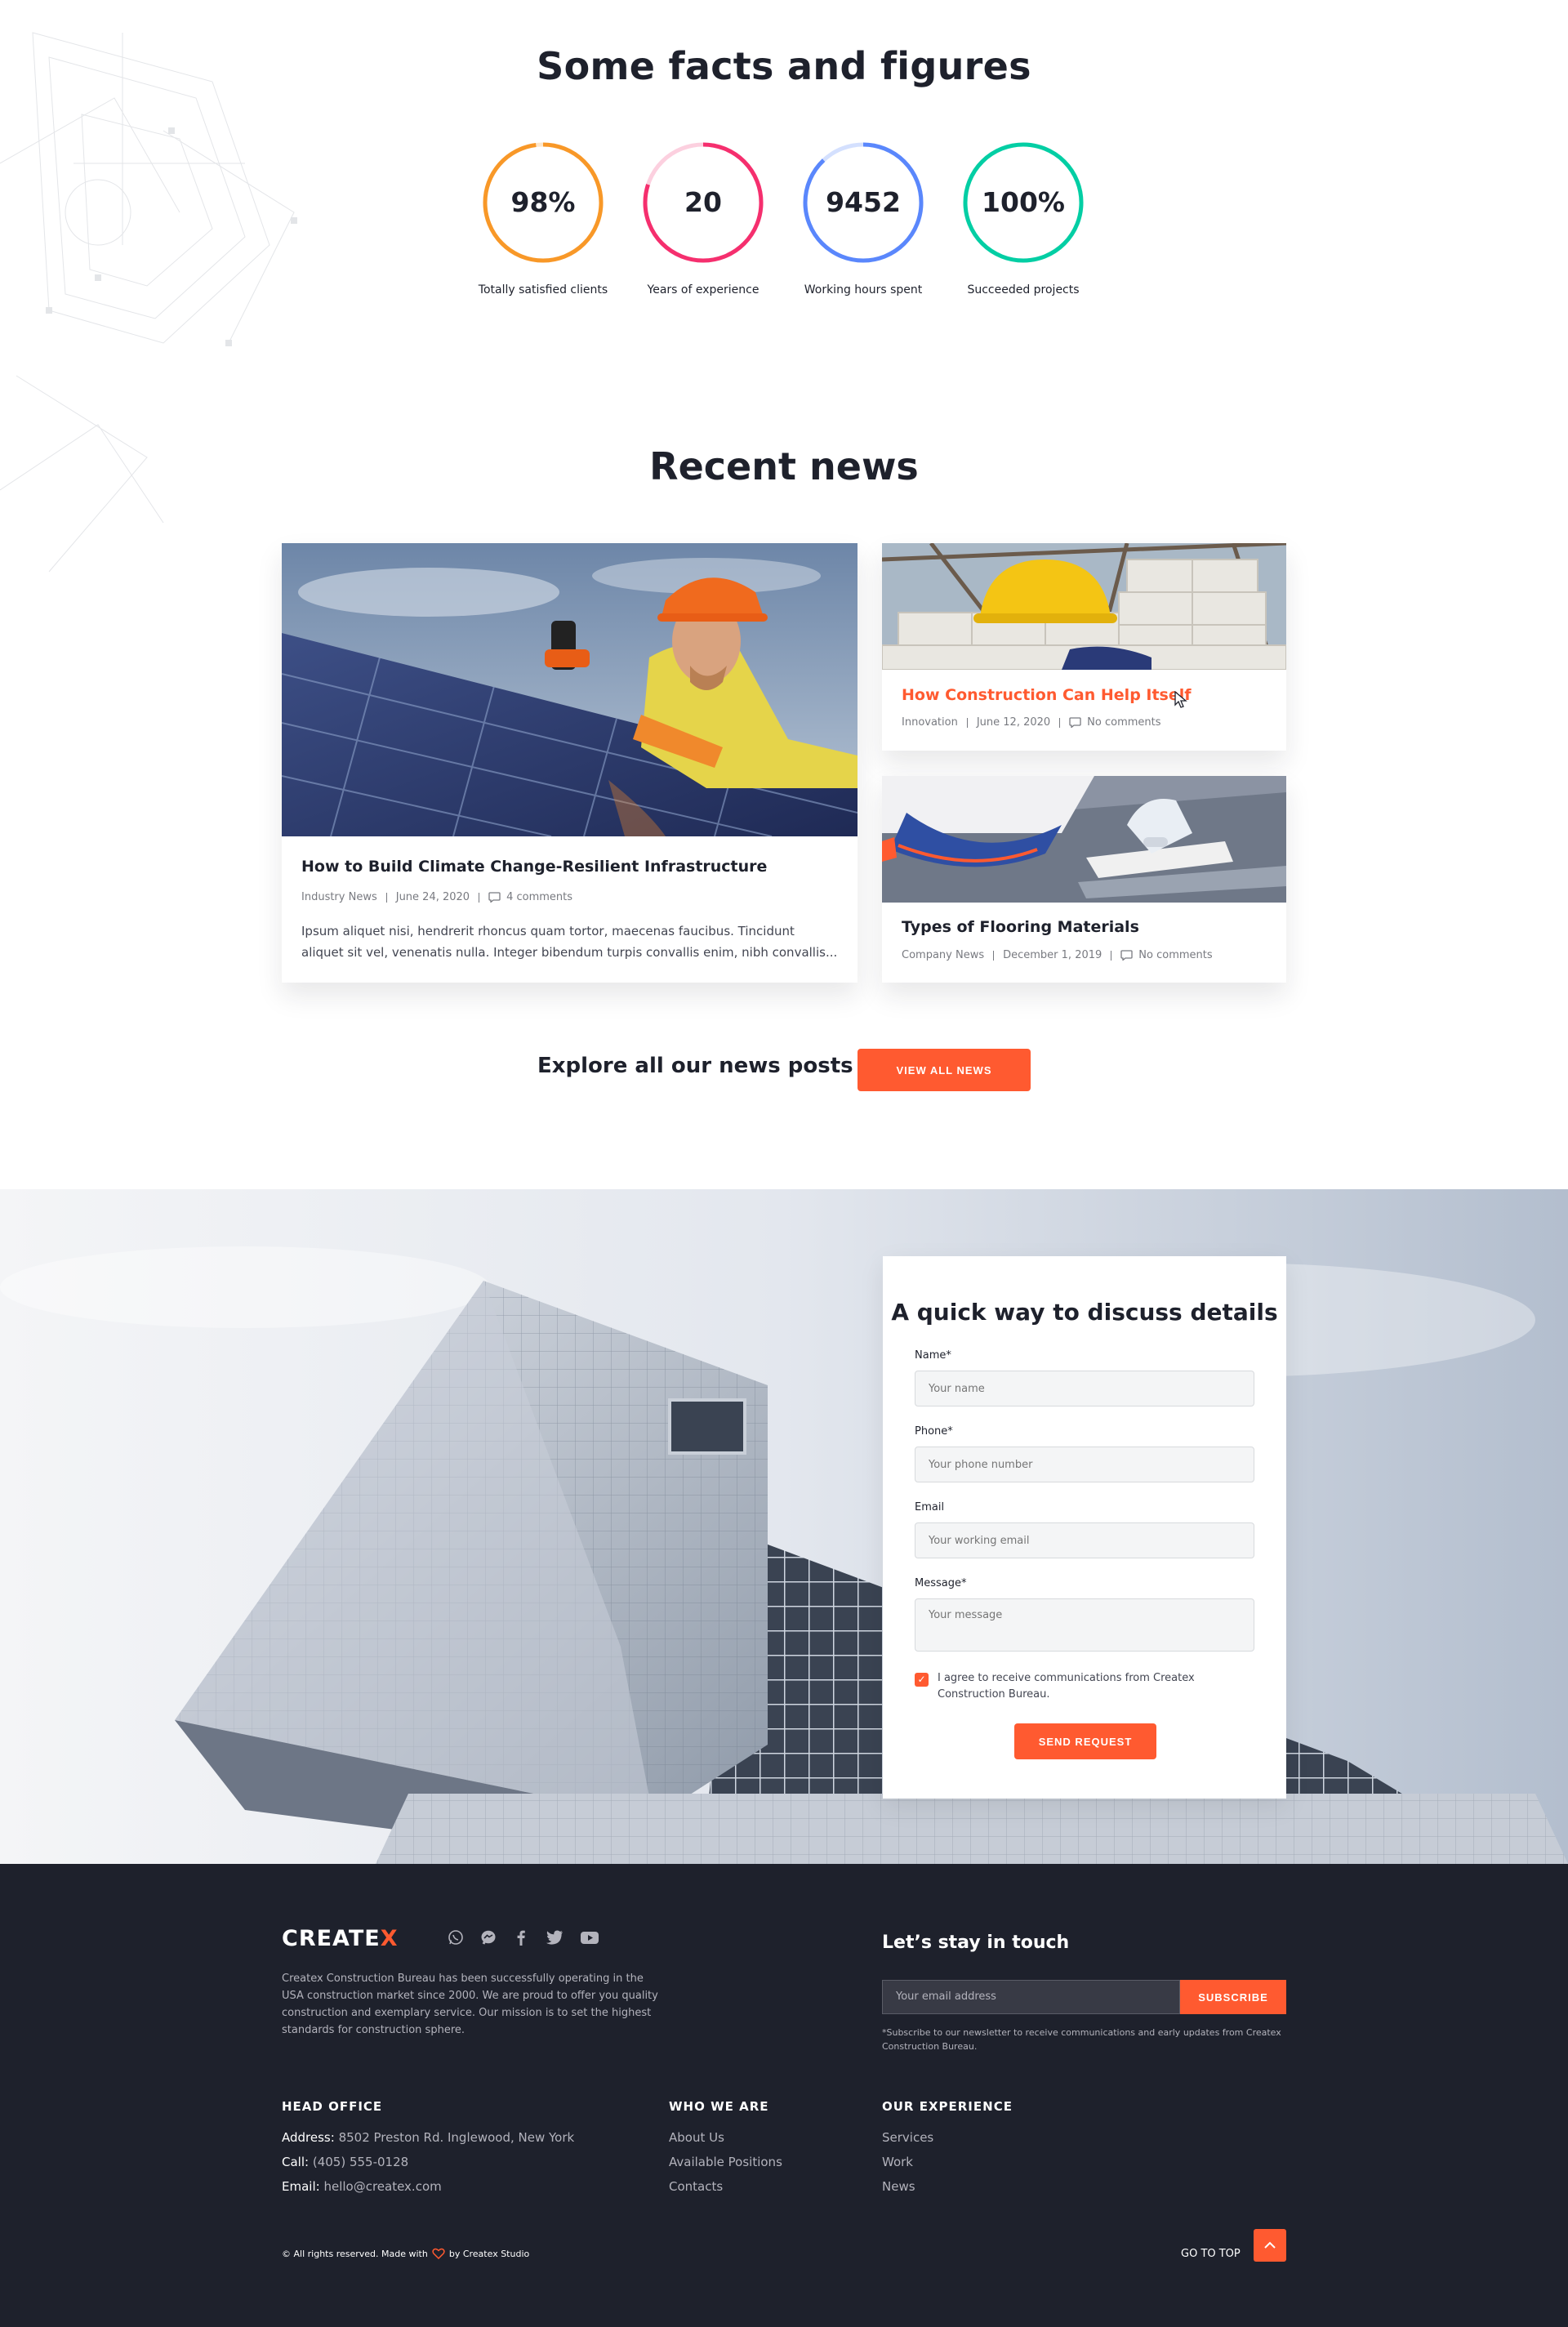  I want to click on facebook-icon, so click(521, 1937).